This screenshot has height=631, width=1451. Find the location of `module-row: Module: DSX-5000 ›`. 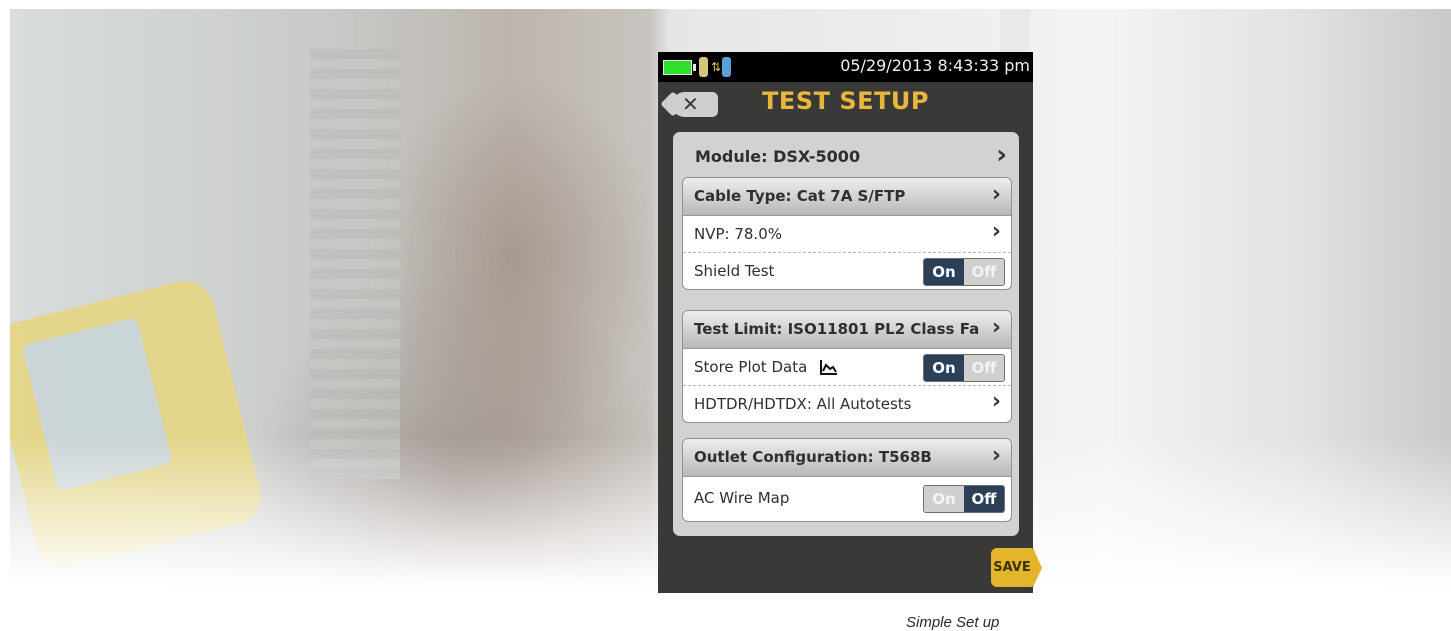

module-row: Module: DSX-5000 › is located at coordinates (849, 156).